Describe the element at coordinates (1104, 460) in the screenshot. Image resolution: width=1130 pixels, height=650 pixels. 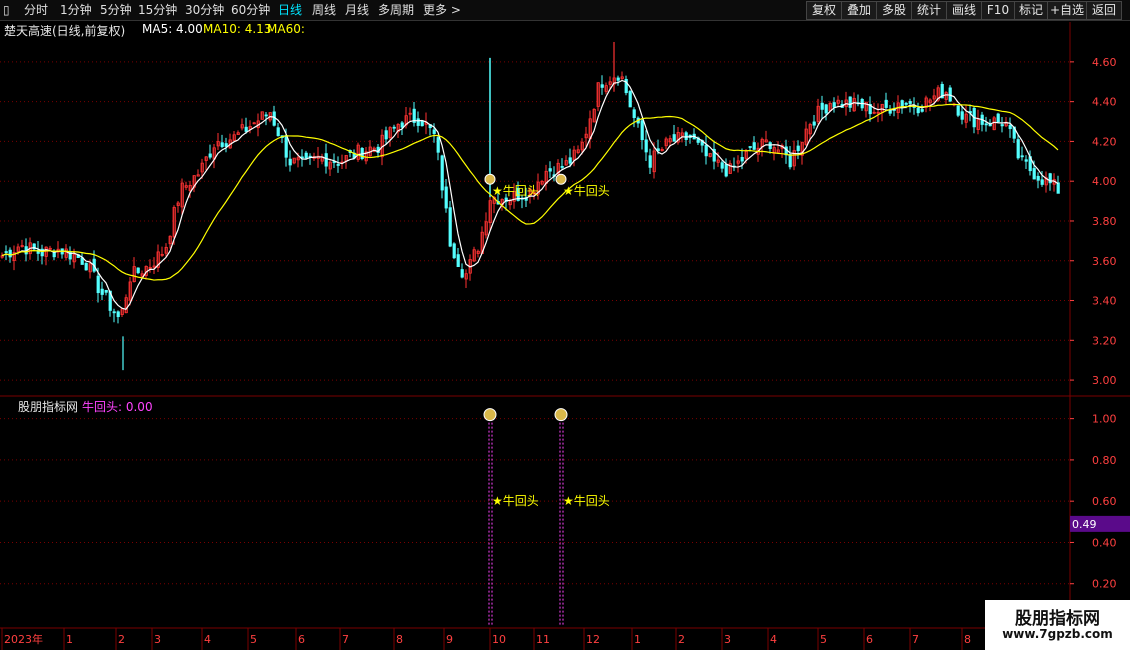
I see `indicator-tick-label: 0.80` at that location.